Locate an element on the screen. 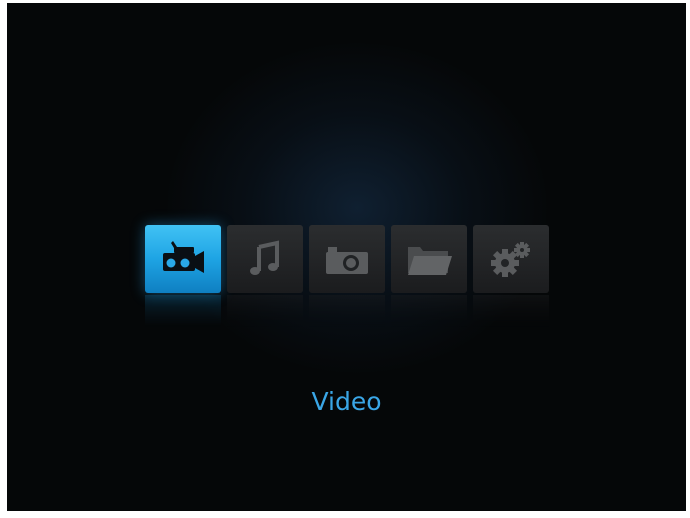 This screenshot has width=690, height=518. music-note-icon is located at coordinates (265, 259).